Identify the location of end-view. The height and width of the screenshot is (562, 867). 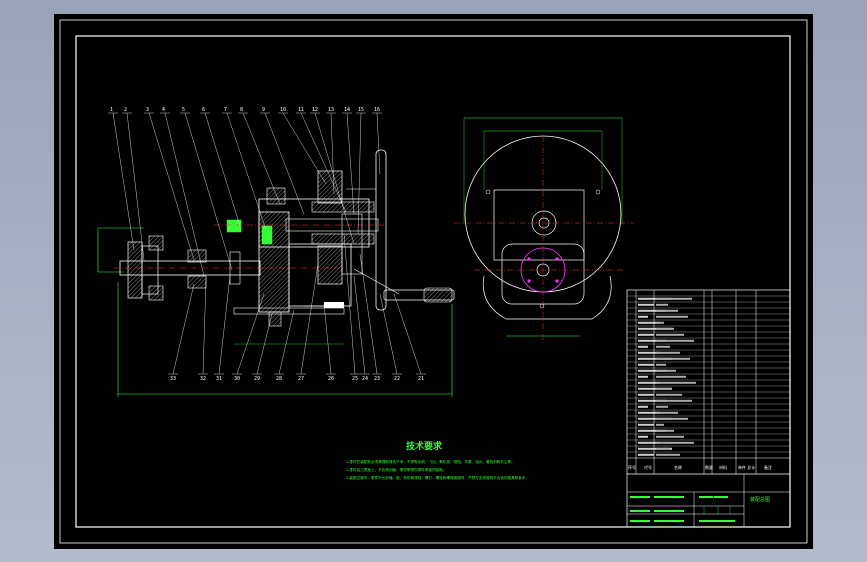
(544, 230).